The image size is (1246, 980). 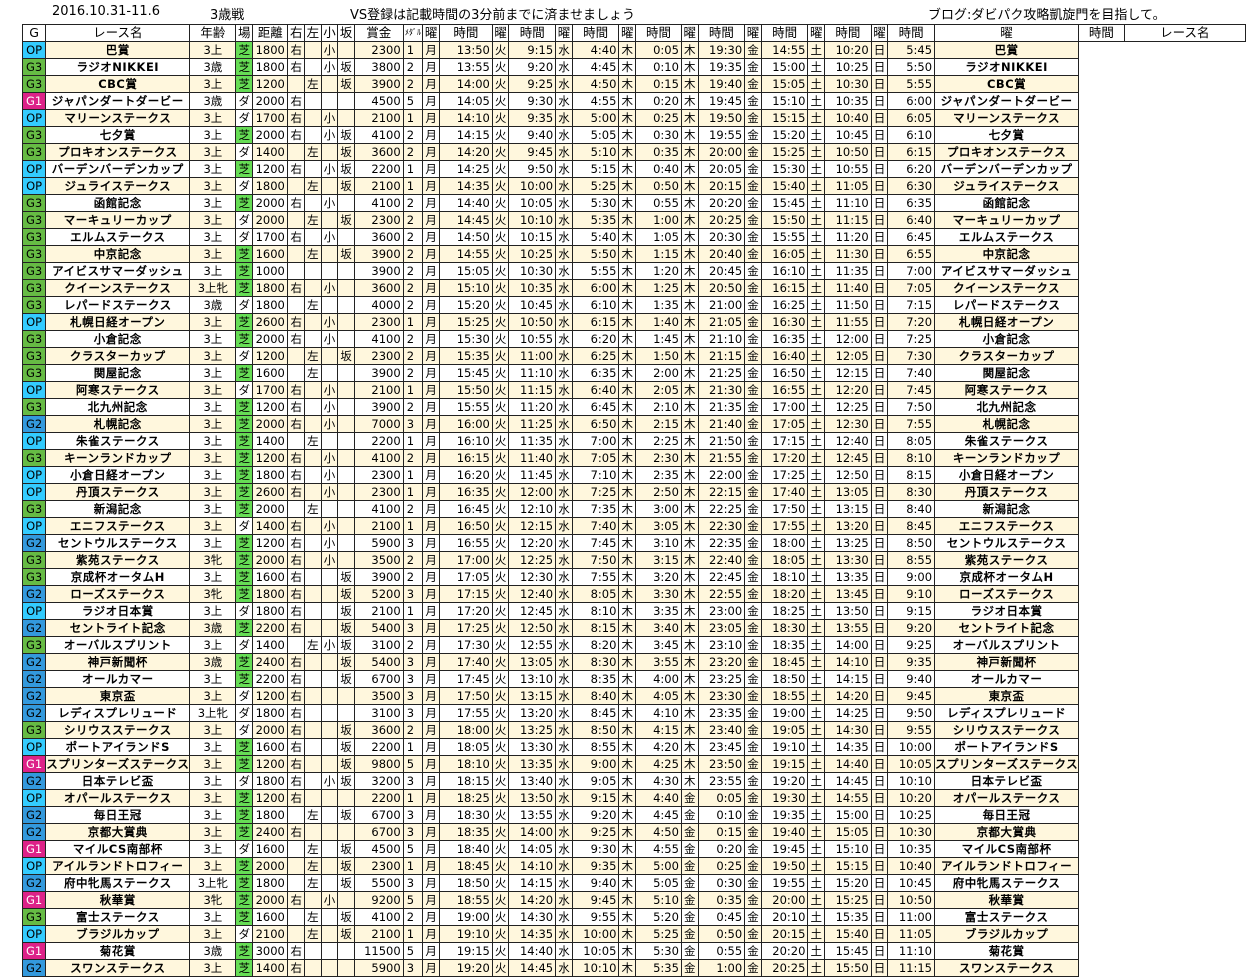 What do you see at coordinates (270, 67) in the screenshot?
I see `table-cell: 1800` at bounding box center [270, 67].